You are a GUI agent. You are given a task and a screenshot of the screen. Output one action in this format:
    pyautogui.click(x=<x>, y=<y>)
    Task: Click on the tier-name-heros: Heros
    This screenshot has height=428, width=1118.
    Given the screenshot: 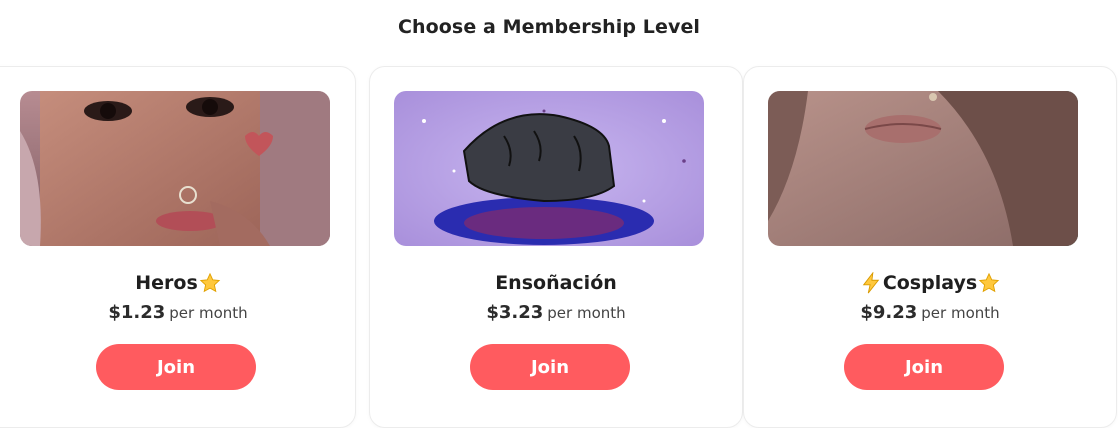 What is the action you would take?
    pyautogui.click(x=178, y=283)
    